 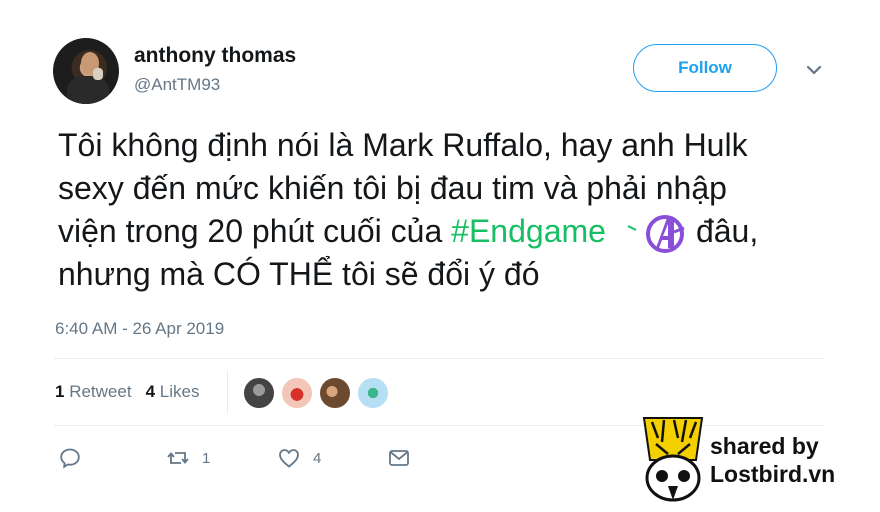 What do you see at coordinates (528, 231) in the screenshot?
I see `hashtag-link: #Endgame` at bounding box center [528, 231].